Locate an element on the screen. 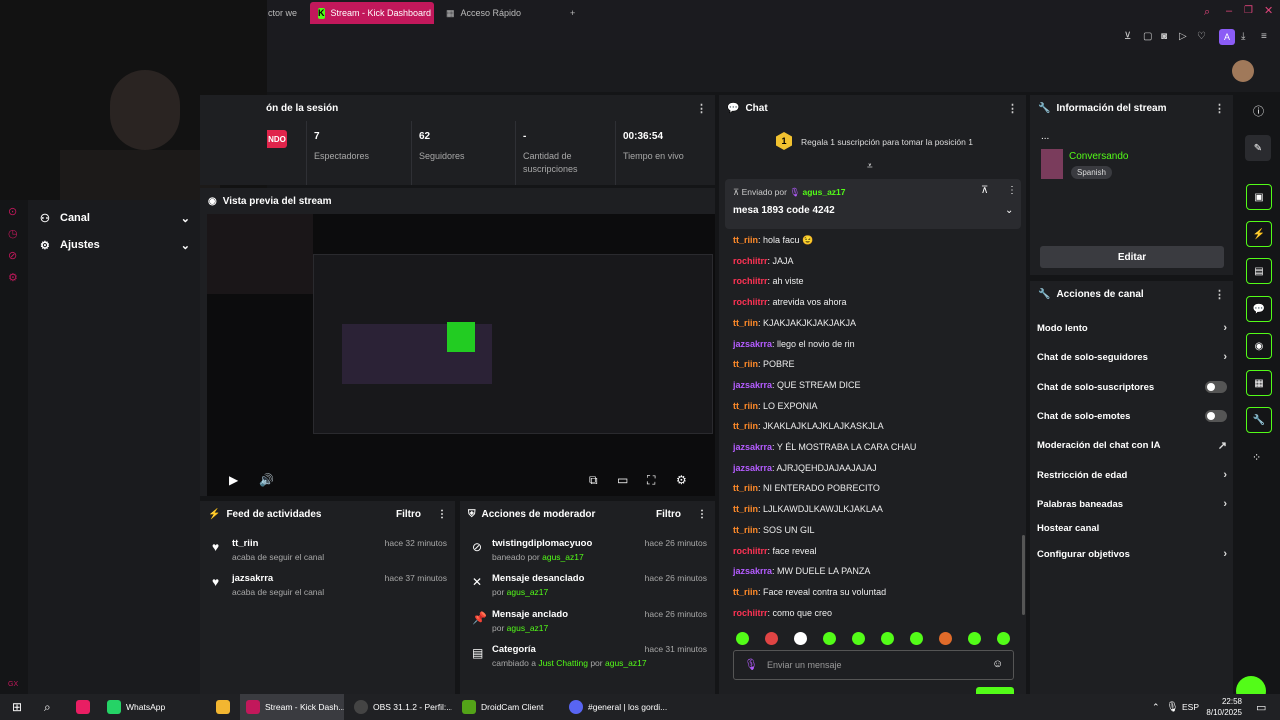  feed-filter-button: Filtro is located at coordinates (408, 514).